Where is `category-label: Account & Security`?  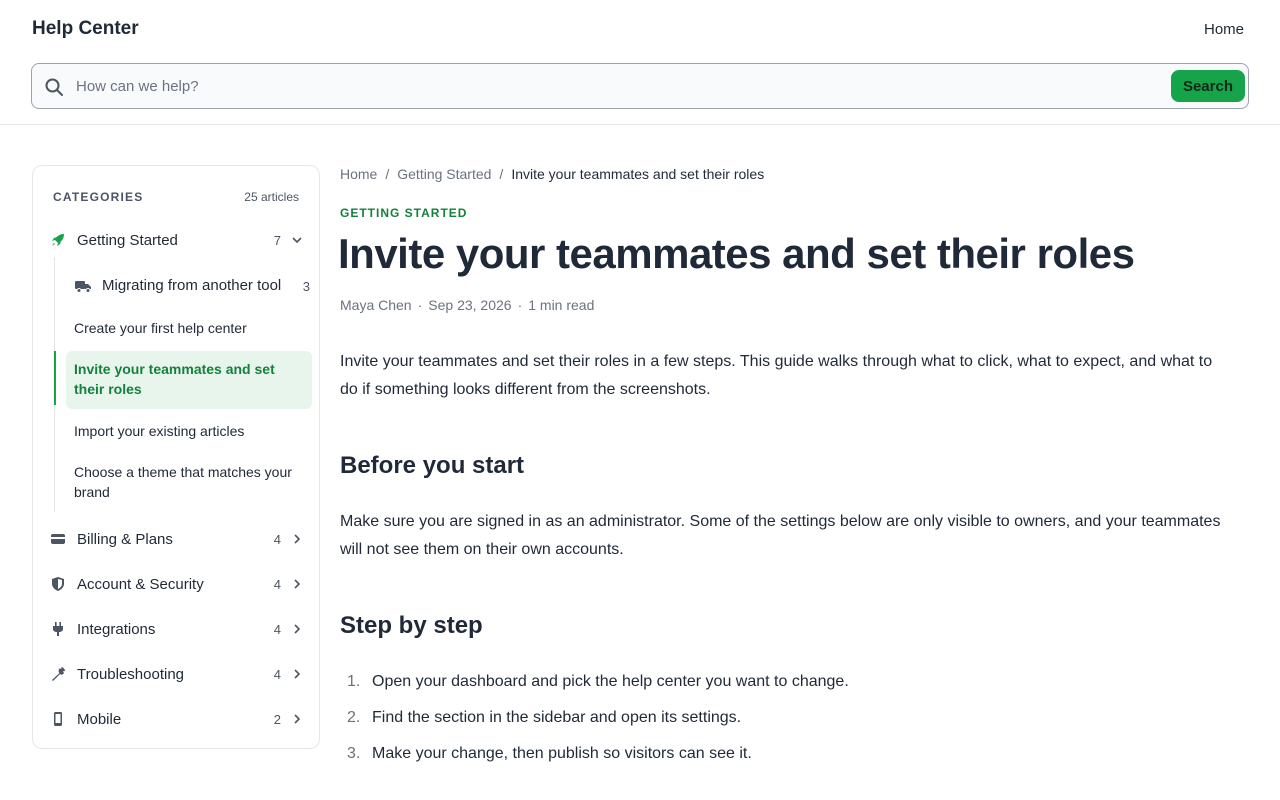
category-label: Account & Security is located at coordinates (140, 584).